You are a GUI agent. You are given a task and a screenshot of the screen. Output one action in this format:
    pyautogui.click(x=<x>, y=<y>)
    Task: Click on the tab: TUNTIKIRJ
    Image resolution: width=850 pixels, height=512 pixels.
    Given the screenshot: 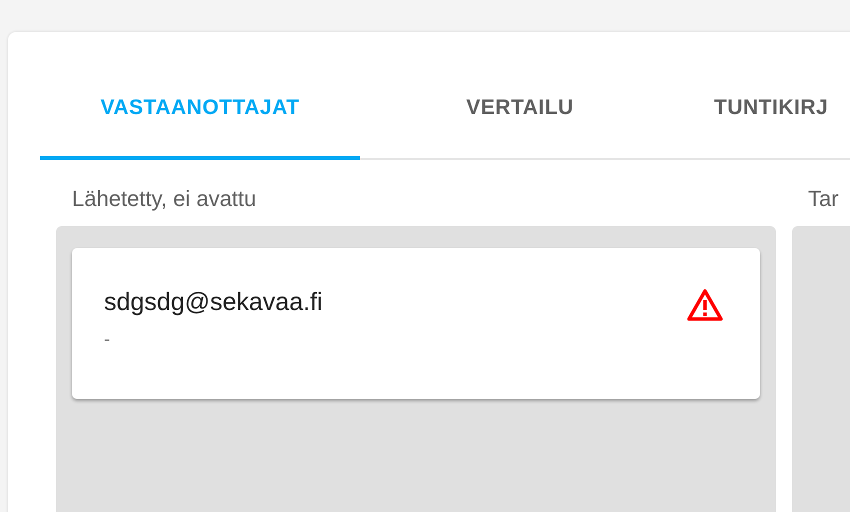 What is the action you would take?
    pyautogui.click(x=754, y=96)
    